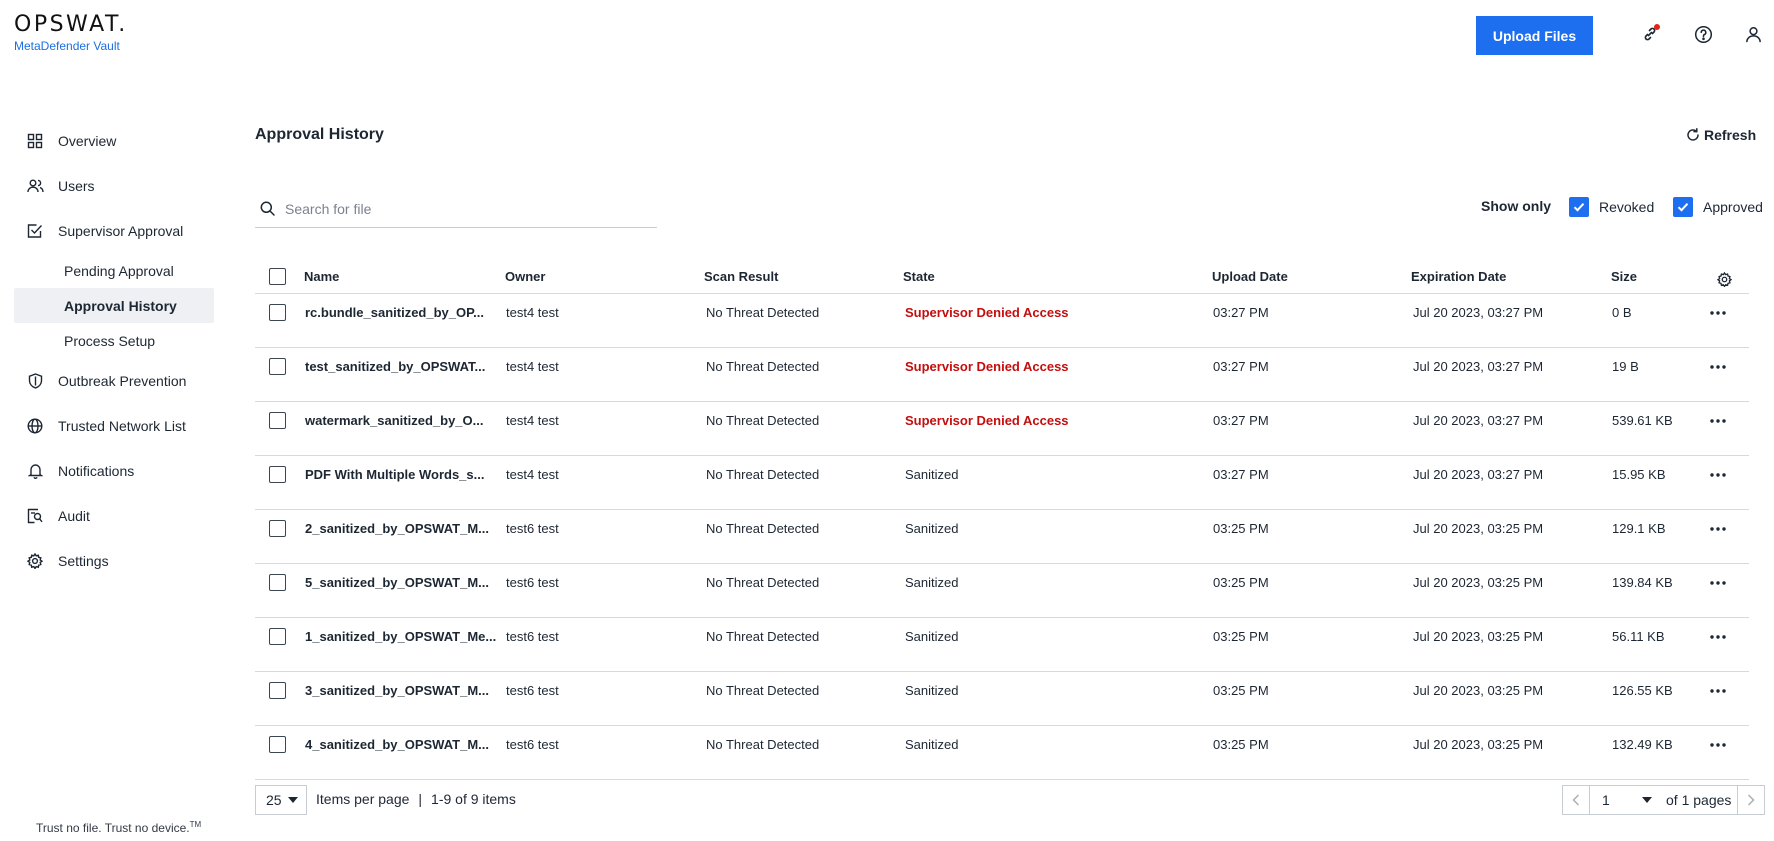  What do you see at coordinates (114, 425) in the screenshot?
I see `sidebar-item-trusted-network-list: Trusted Network List` at bounding box center [114, 425].